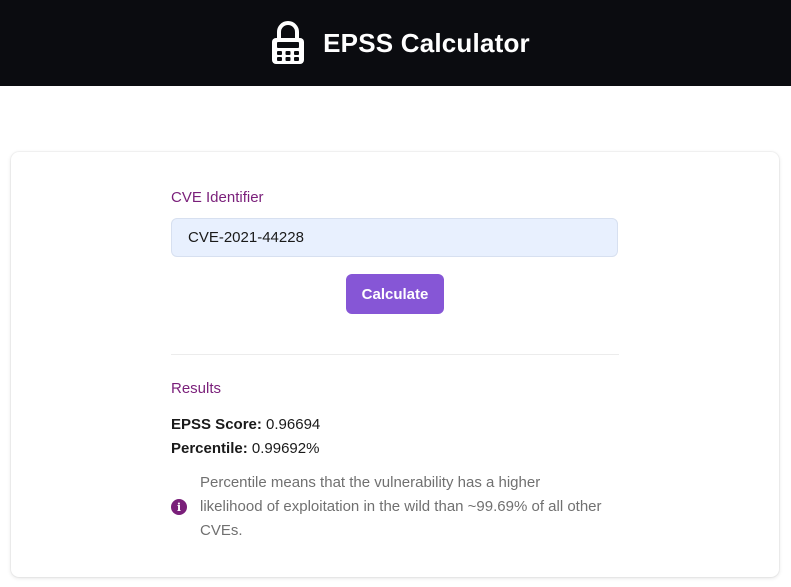  I want to click on epss-score-value: 0.96694, so click(293, 424).